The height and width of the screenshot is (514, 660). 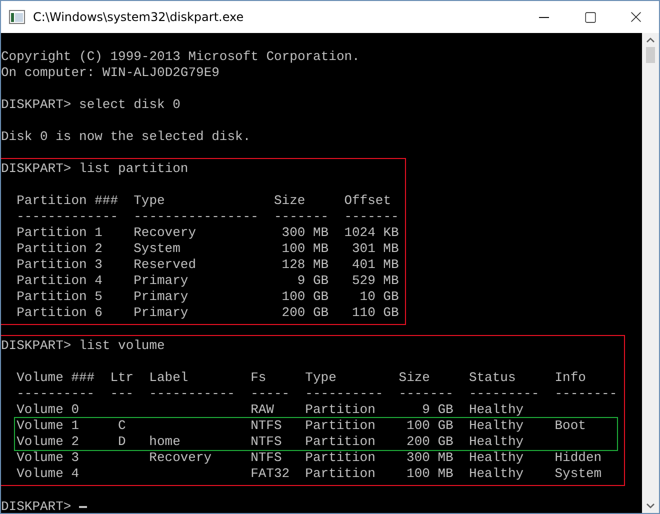 I want to click on column-header: Ltr, so click(x=122, y=378).